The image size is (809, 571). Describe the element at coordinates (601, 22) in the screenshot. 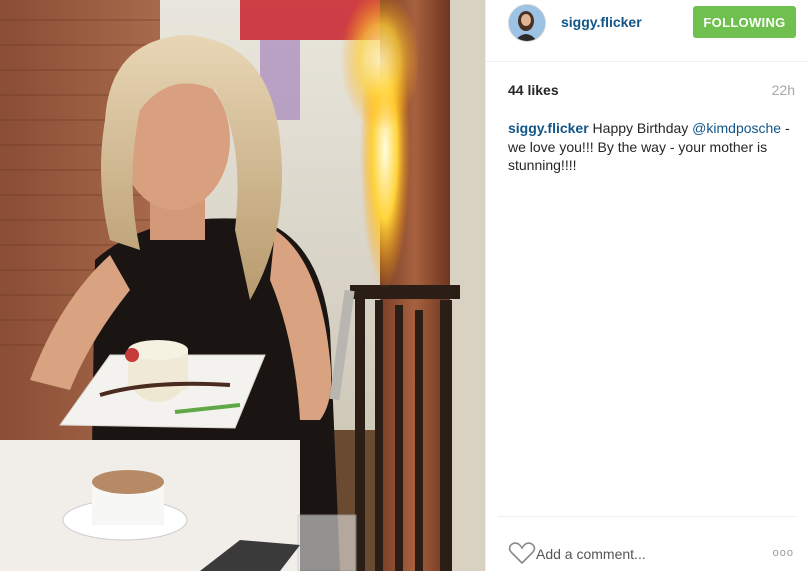

I see `post-username: siggy.flicker` at that location.